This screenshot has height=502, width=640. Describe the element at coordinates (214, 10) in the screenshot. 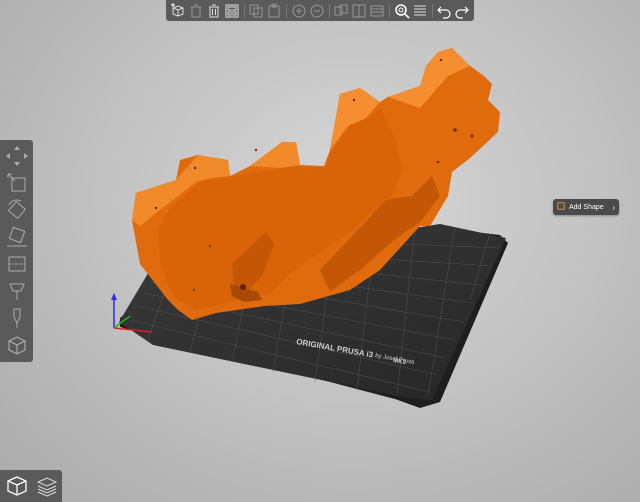

I see `delete-all-icon` at that location.